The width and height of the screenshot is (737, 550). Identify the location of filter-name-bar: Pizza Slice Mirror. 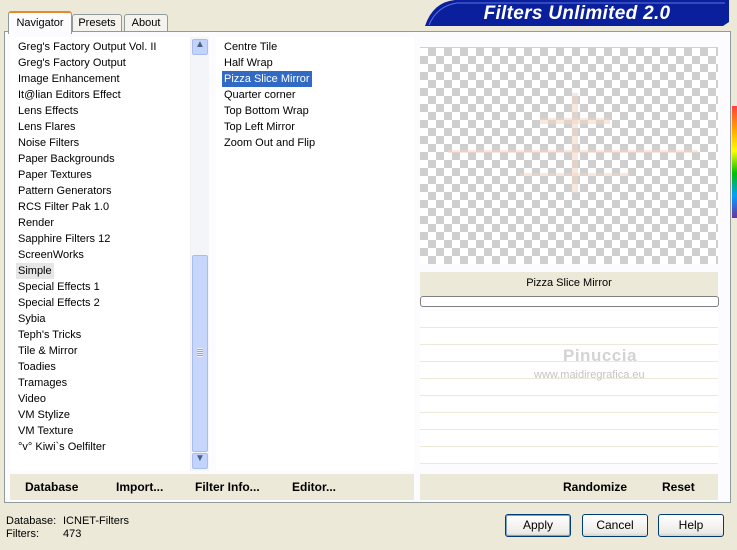
(569, 284).